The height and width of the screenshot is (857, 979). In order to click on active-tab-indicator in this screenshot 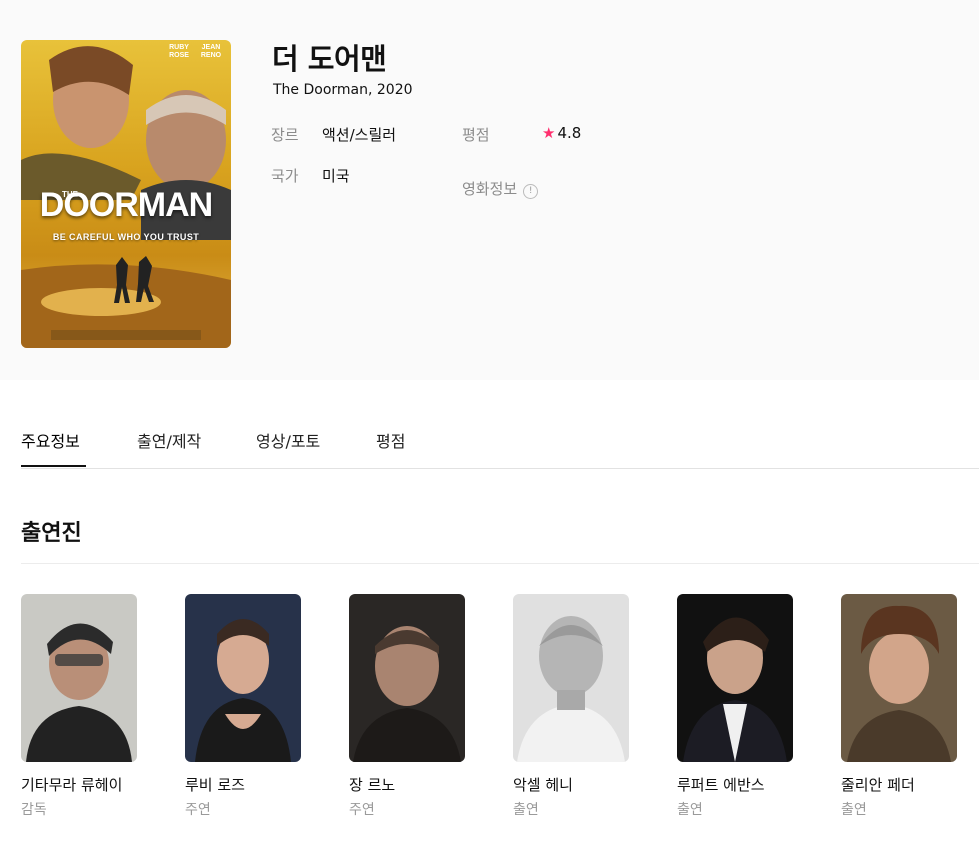, I will do `click(53, 466)`.